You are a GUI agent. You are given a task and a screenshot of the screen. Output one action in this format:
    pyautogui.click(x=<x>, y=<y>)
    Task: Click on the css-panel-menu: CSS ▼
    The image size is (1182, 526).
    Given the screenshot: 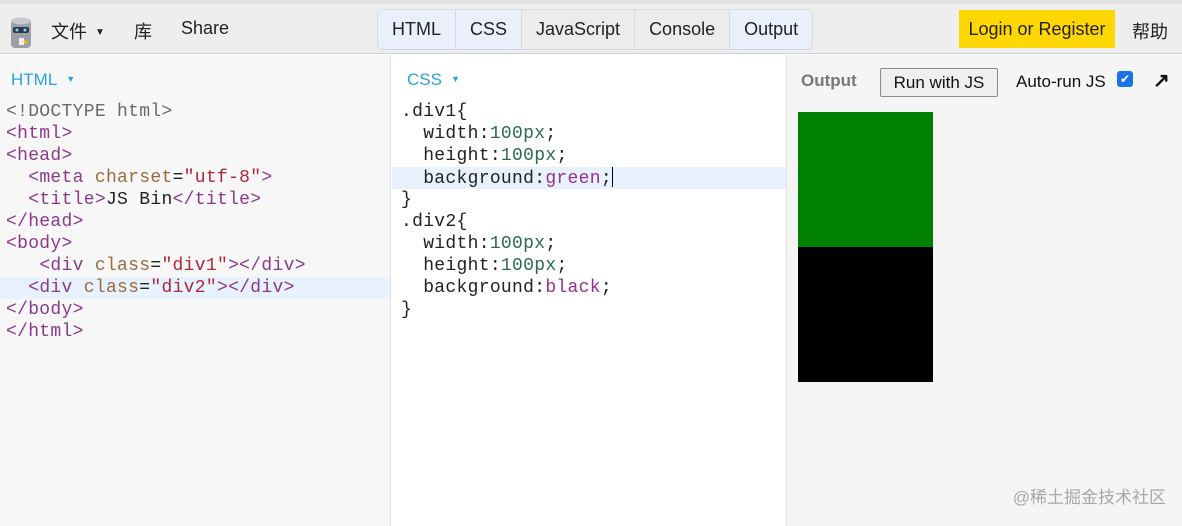 What is the action you would take?
    pyautogui.click(x=433, y=80)
    